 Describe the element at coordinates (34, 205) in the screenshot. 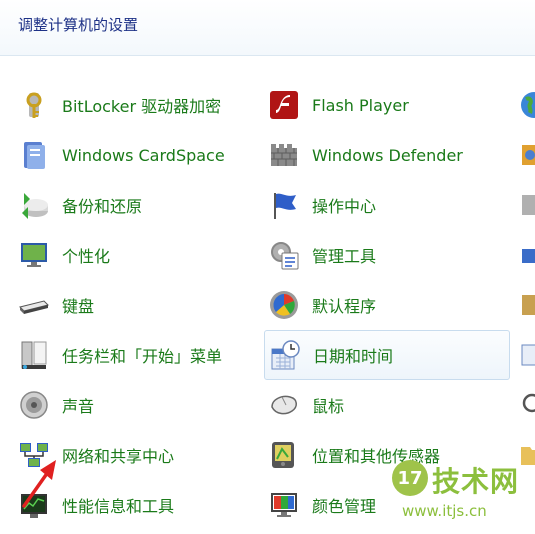

I see `backup-restore-icon` at that location.